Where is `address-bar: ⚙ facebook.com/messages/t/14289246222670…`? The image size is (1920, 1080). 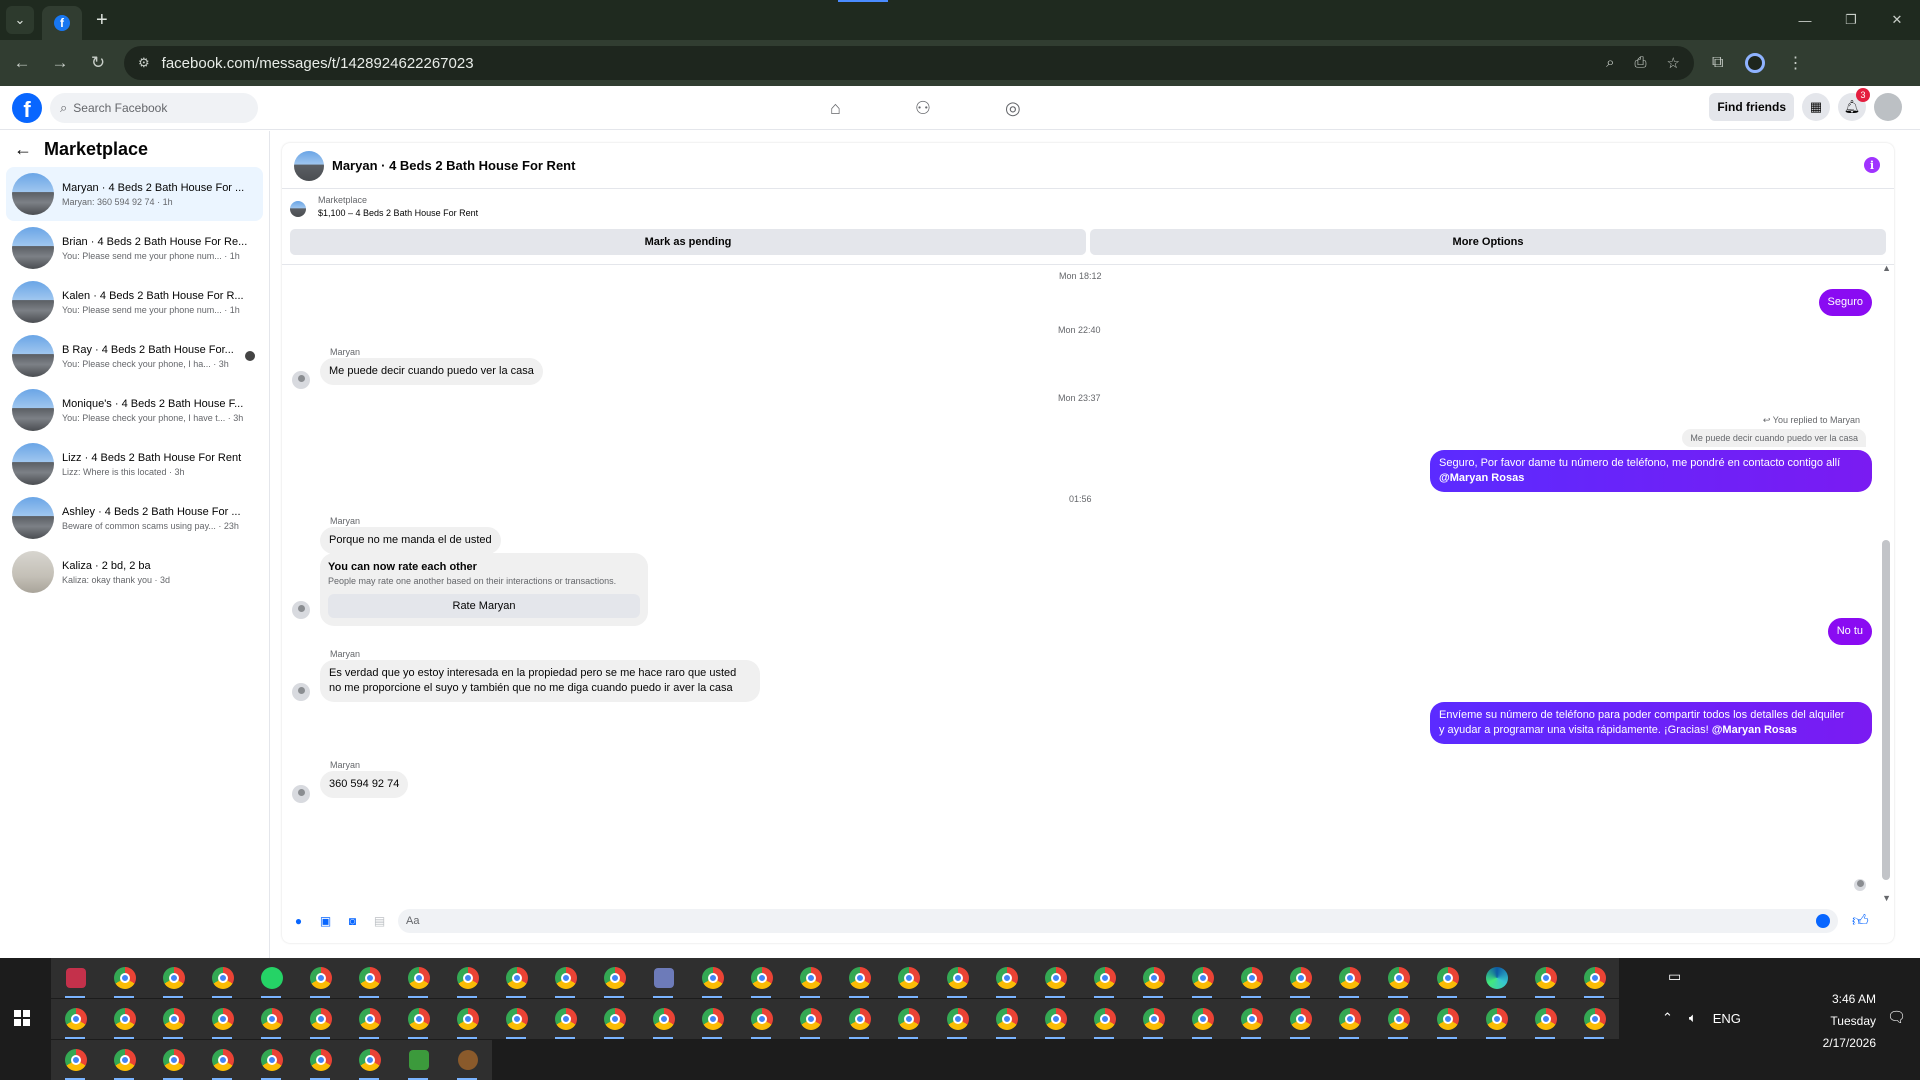 address-bar: ⚙ facebook.com/messages/t/14289246222670… is located at coordinates (909, 63).